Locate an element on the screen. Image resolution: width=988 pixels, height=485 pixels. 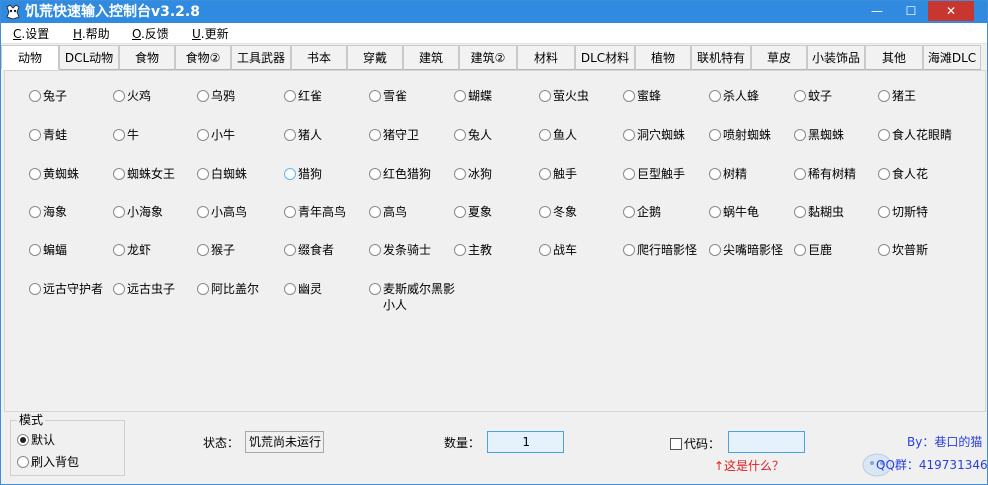
animal-option: 稀有树精 is located at coordinates (825, 174).